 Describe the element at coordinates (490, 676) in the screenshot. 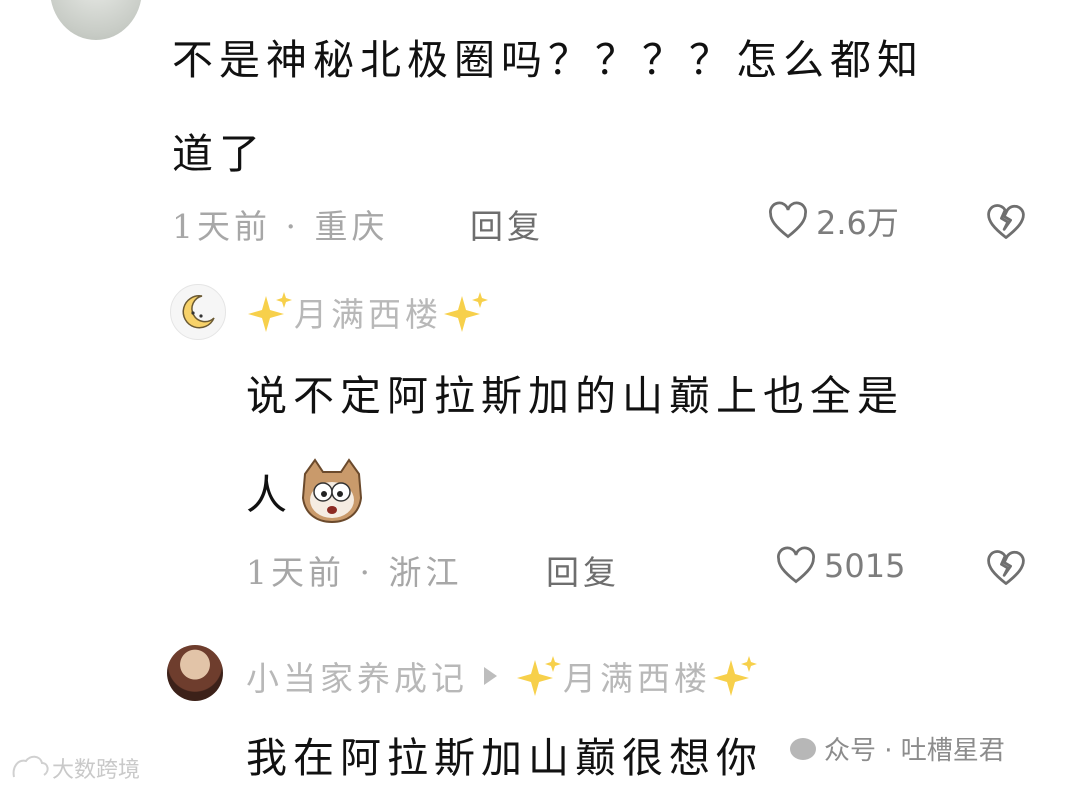

I see `reply-arrow-icon` at that location.